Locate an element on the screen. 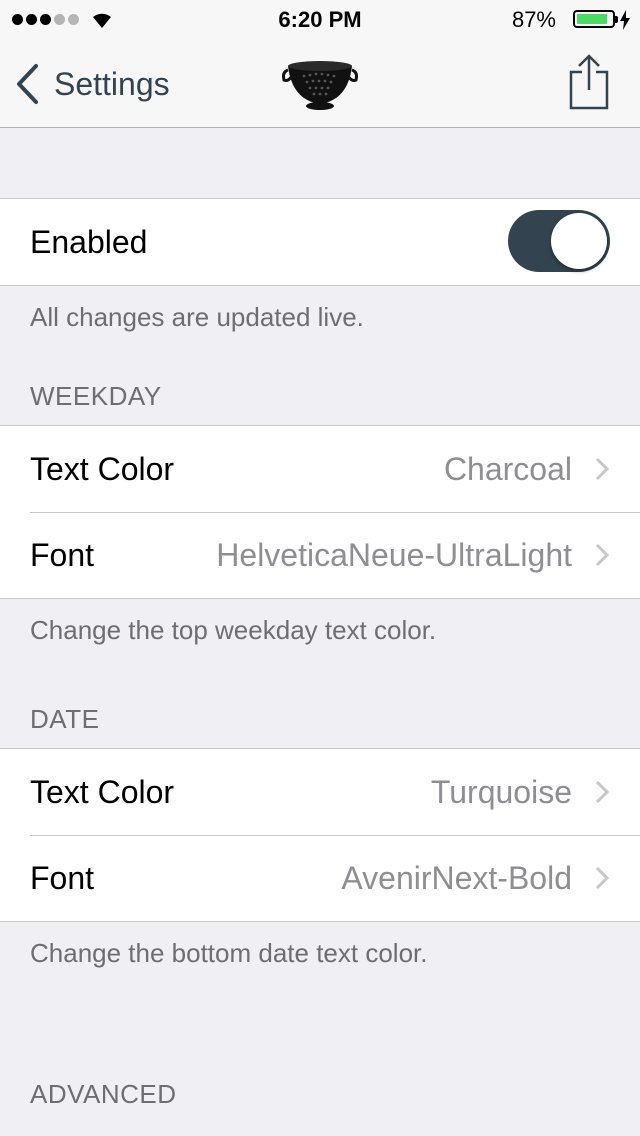 This screenshot has width=640, height=1136. weekday-text-color-label: Text Color is located at coordinates (102, 468).